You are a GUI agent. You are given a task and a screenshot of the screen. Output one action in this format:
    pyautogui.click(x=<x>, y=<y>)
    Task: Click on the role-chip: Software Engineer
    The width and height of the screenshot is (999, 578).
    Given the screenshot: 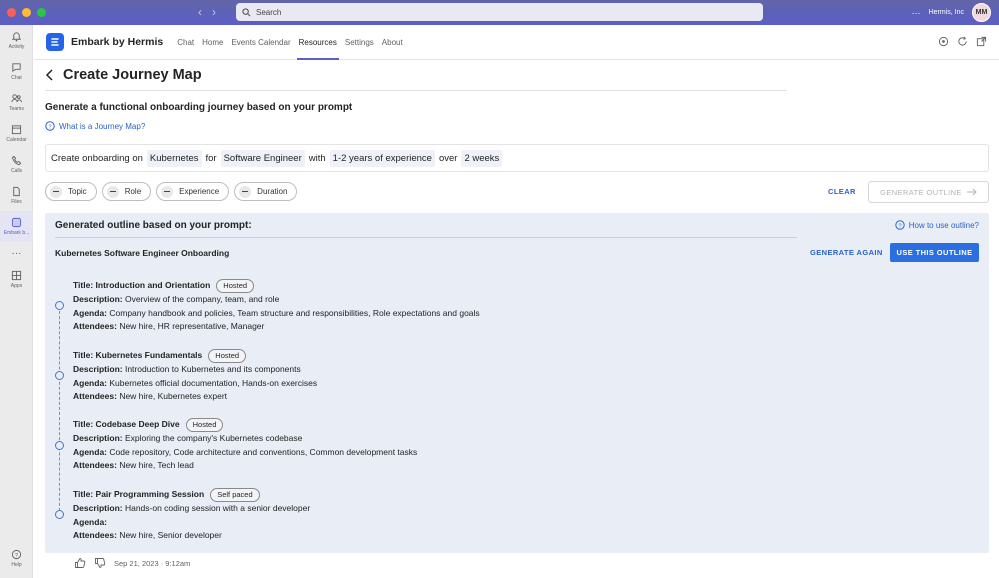 What is the action you would take?
    pyautogui.click(x=262, y=158)
    